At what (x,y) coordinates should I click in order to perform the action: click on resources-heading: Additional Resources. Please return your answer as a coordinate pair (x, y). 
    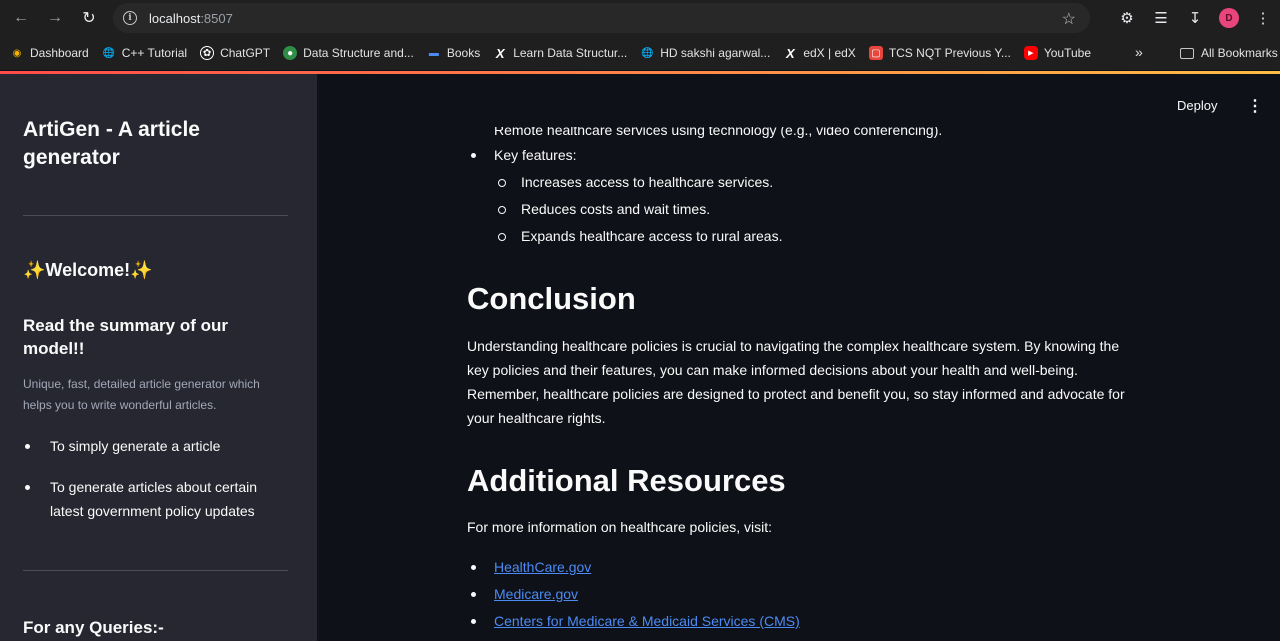
    Looking at the image, I should click on (626, 480).